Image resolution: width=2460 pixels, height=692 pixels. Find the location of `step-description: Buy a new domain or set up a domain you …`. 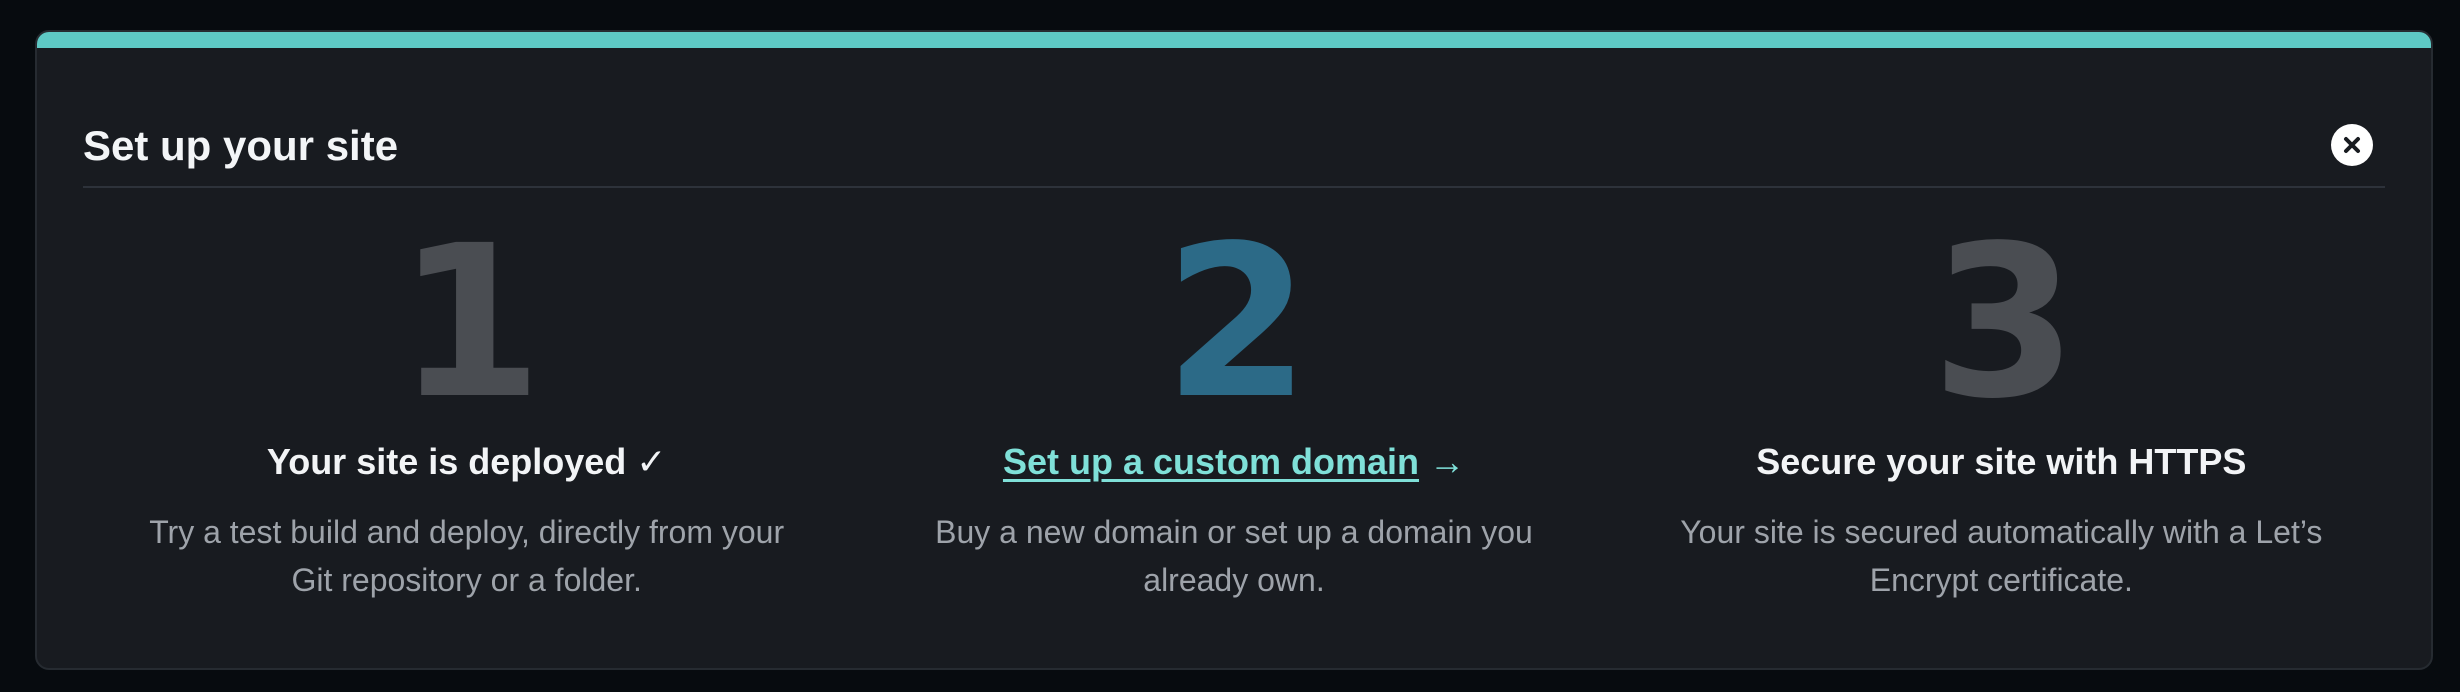

step-description: Buy a new domain or set up a domain you … is located at coordinates (1233, 556).